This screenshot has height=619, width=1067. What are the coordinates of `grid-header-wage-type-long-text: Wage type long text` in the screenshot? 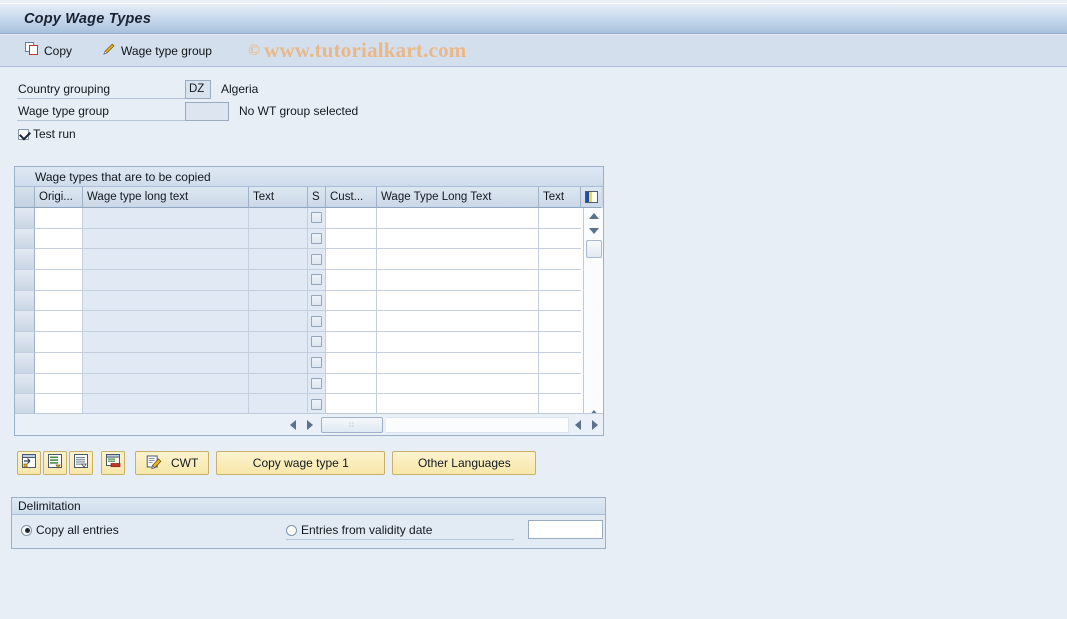 It's located at (166, 197).